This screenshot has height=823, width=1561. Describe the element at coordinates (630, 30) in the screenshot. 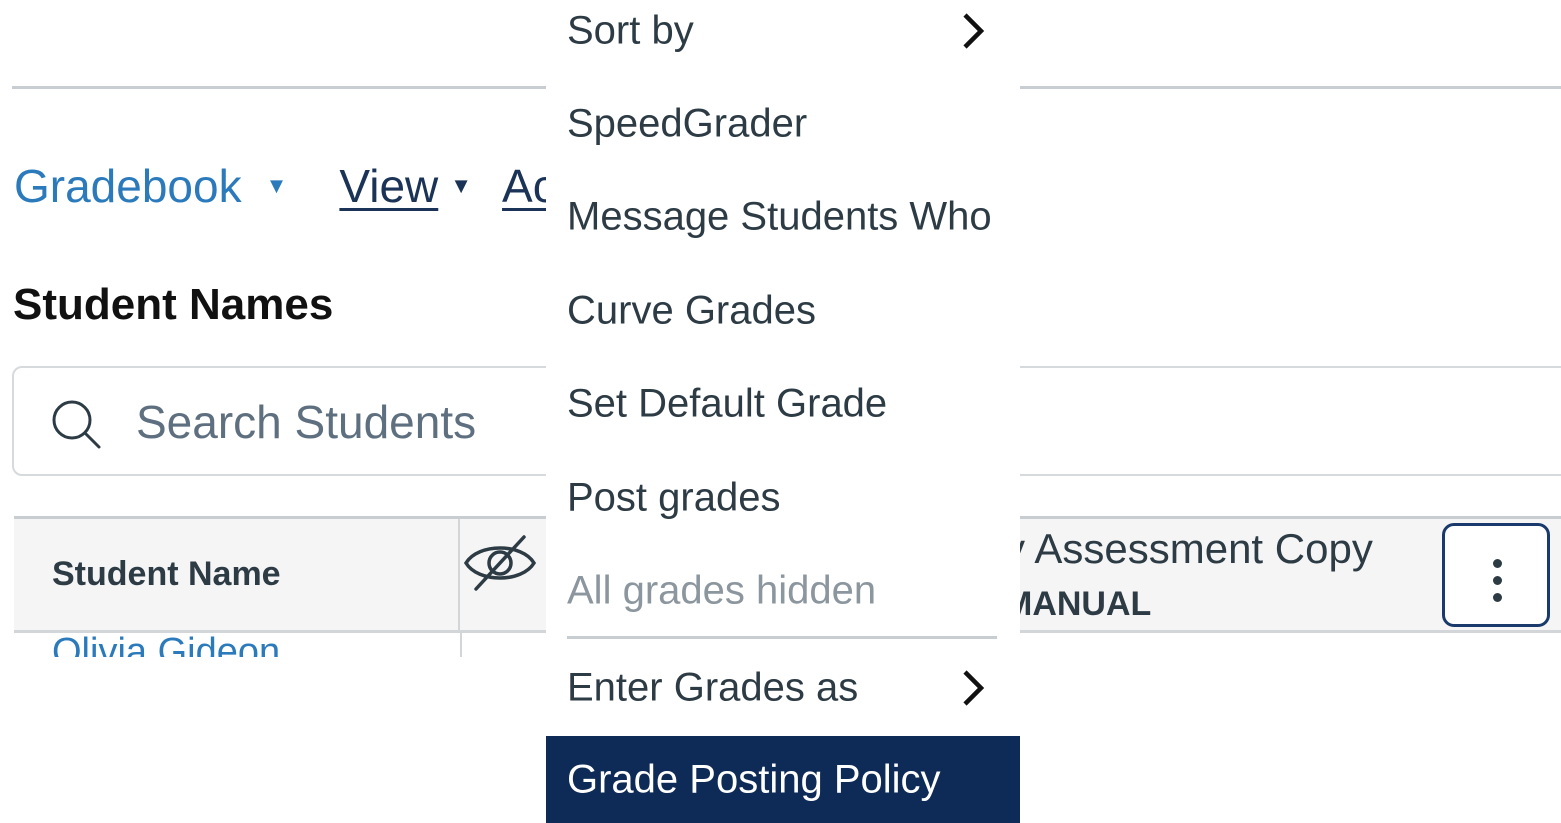

I see `menu-item-label: Sort by` at that location.